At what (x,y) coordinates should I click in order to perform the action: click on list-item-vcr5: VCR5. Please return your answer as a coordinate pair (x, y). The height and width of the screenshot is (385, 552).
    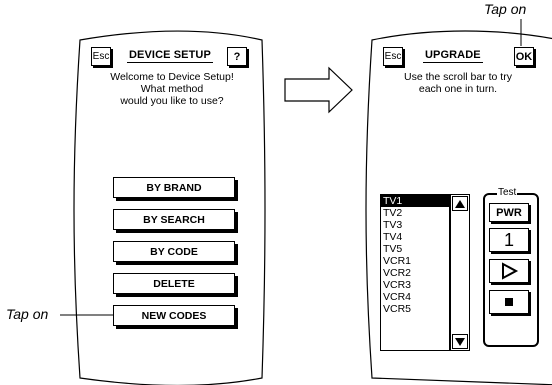
    Looking at the image, I should click on (415, 309).